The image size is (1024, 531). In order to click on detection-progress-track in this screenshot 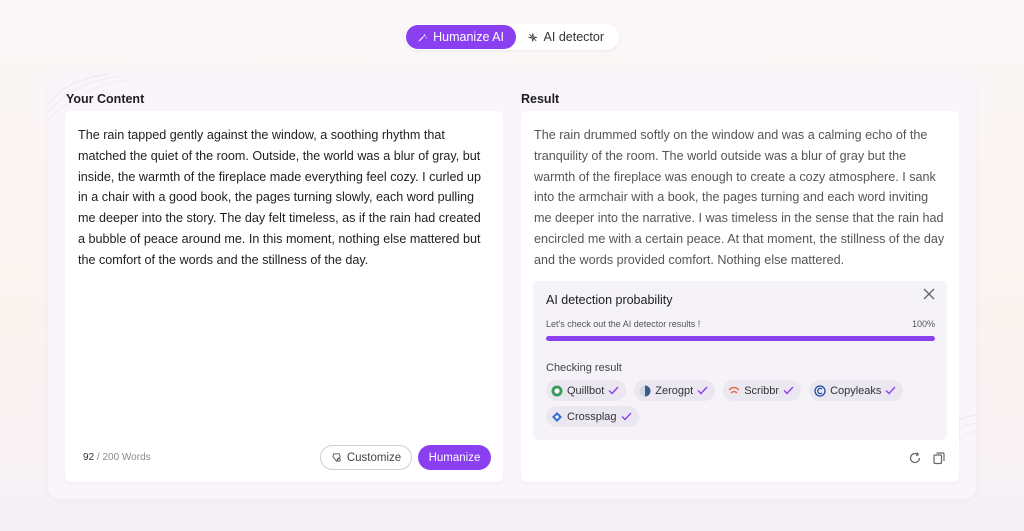, I will do `click(740, 338)`.